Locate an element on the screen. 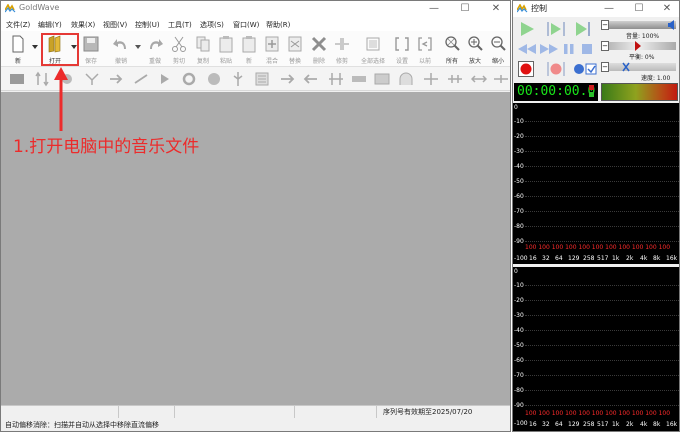 This screenshot has height=432, width=680. balance-thumb-icon is located at coordinates (638, 46).